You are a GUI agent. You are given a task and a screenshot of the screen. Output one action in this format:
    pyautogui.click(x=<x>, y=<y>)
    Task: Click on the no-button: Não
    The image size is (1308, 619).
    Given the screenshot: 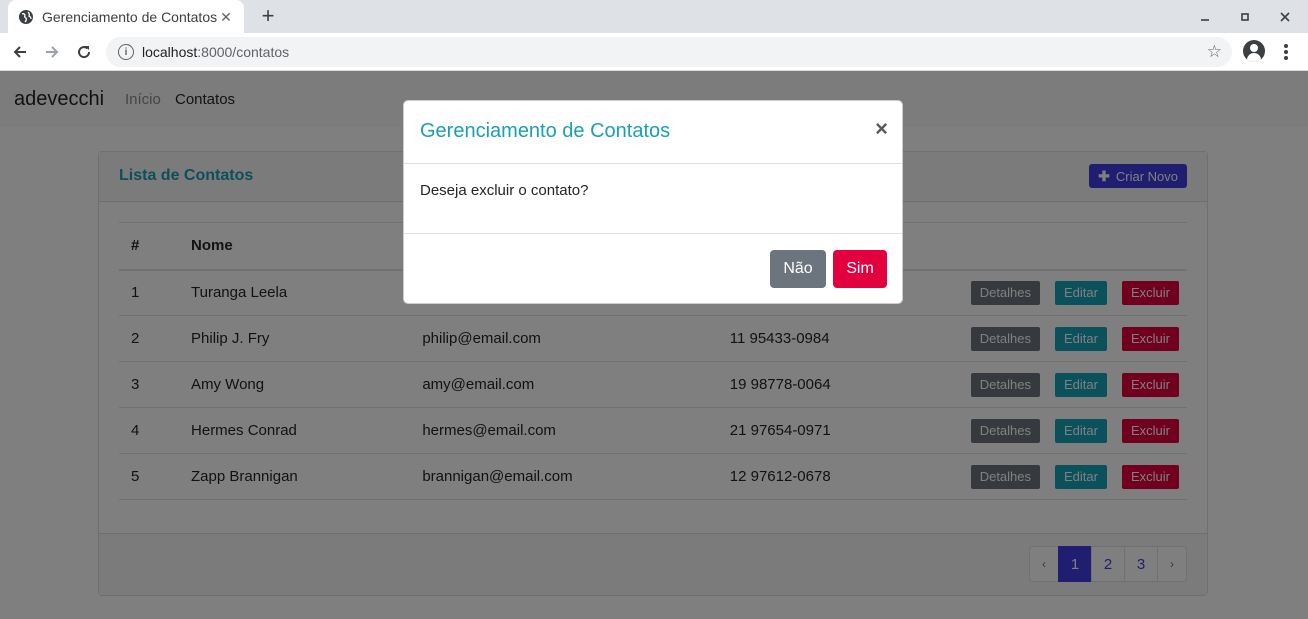 What is the action you would take?
    pyautogui.click(x=798, y=269)
    